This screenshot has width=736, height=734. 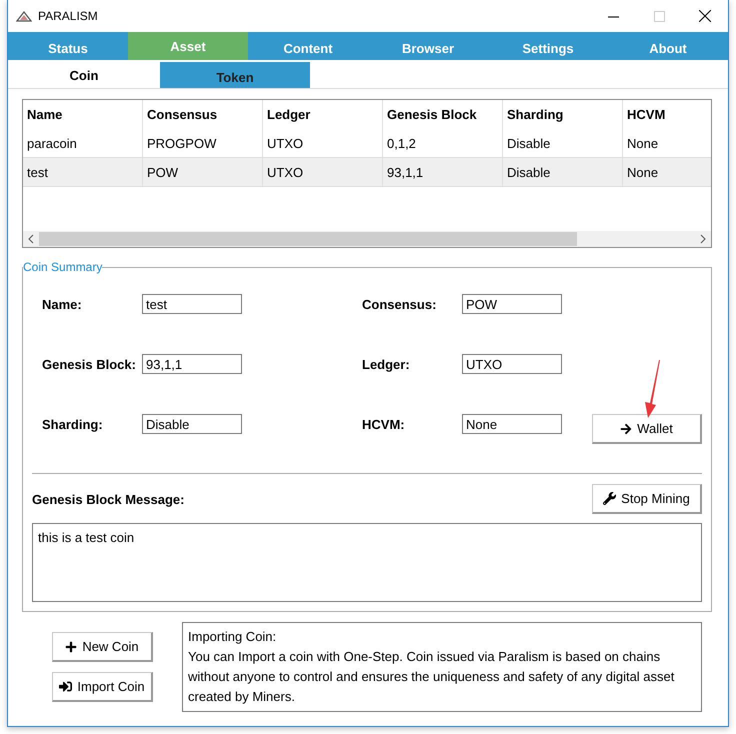 I want to click on input-field: UTXO, so click(x=512, y=364).